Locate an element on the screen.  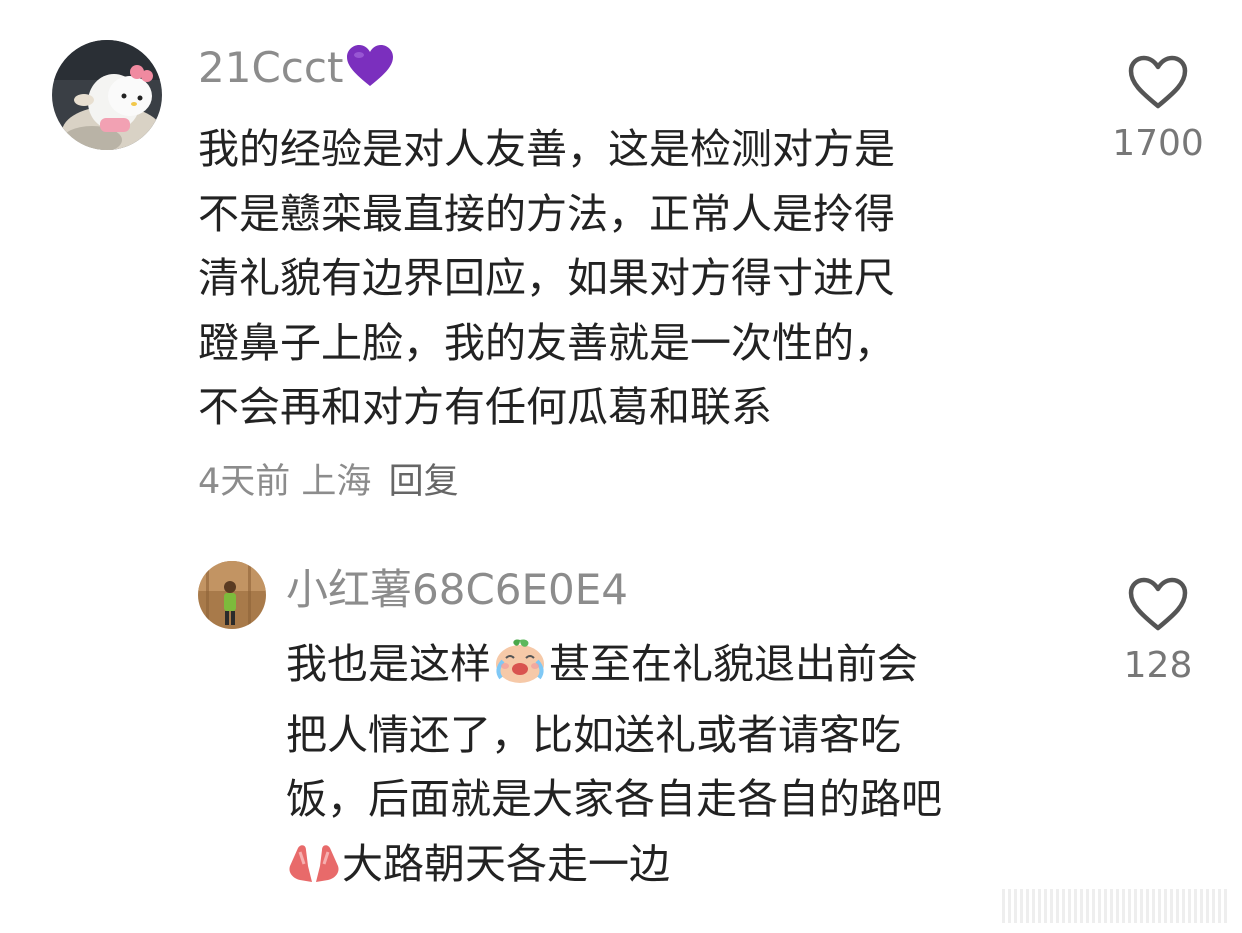
like-block: 1700 is located at coordinates (1158, 110).